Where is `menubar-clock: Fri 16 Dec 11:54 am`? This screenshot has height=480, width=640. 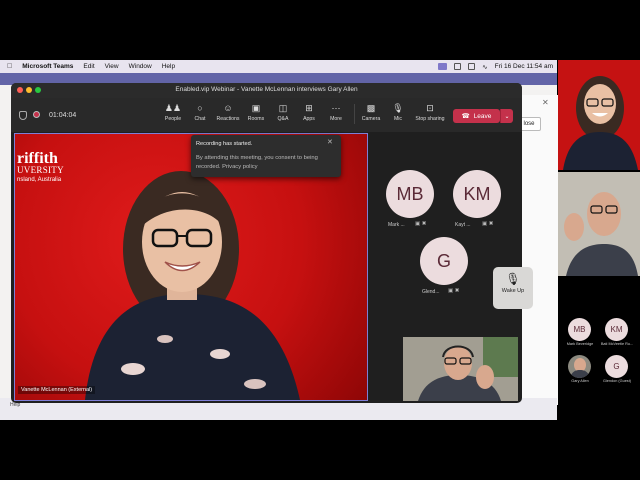 menubar-clock: Fri 16 Dec 11:54 am is located at coordinates (524, 66).